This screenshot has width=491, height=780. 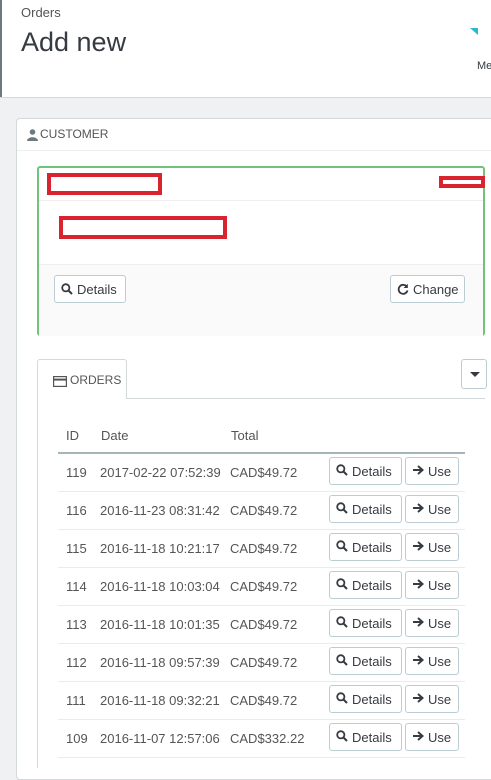 I want to click on change-customer-button: Change, so click(x=427, y=289).